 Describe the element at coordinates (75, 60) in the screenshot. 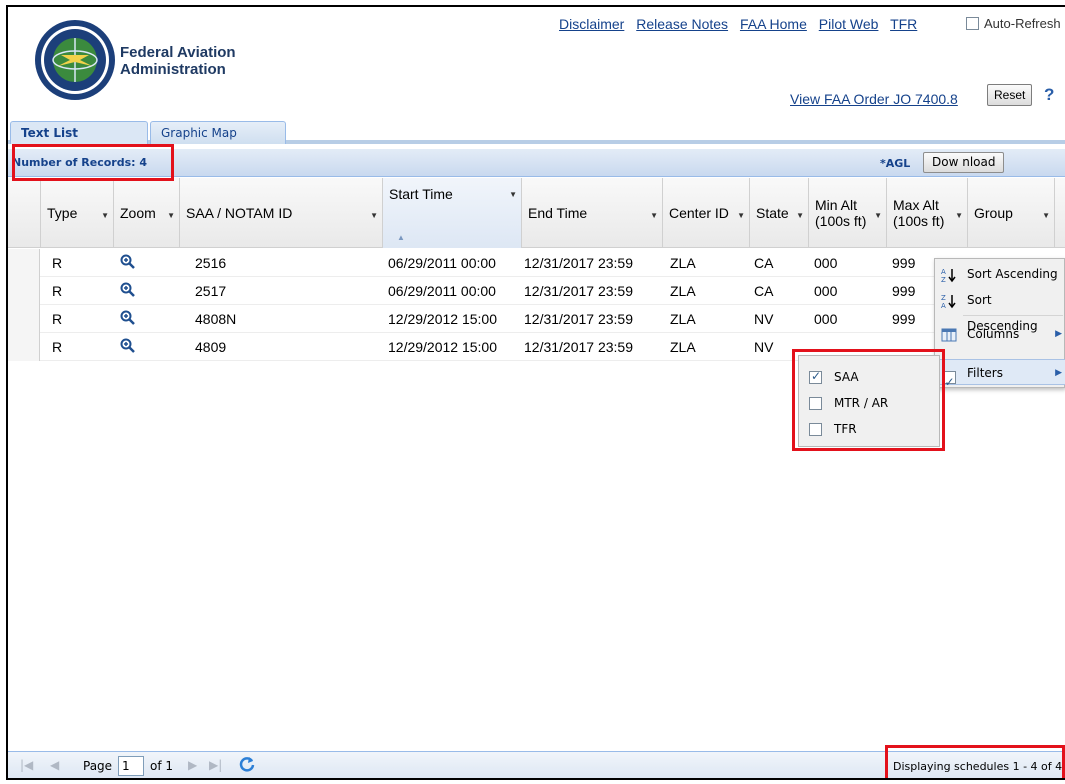

I see `faa-seal-logo` at that location.